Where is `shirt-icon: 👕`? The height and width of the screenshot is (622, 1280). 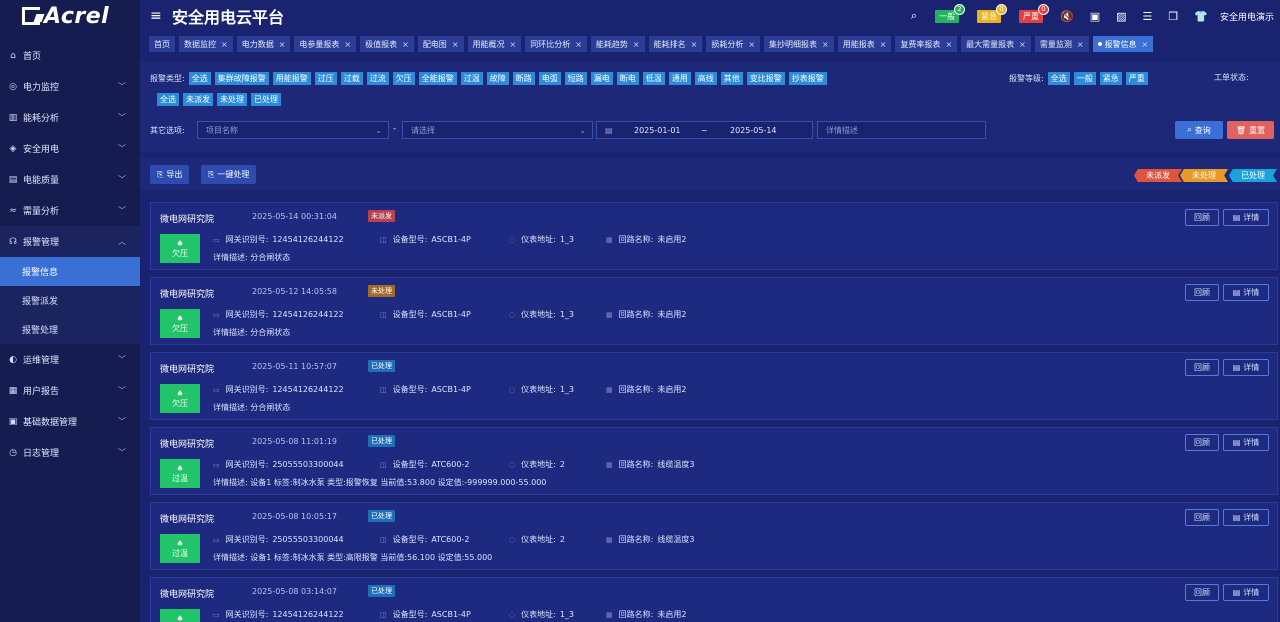
shirt-icon: 👕 is located at coordinates (1201, 16).